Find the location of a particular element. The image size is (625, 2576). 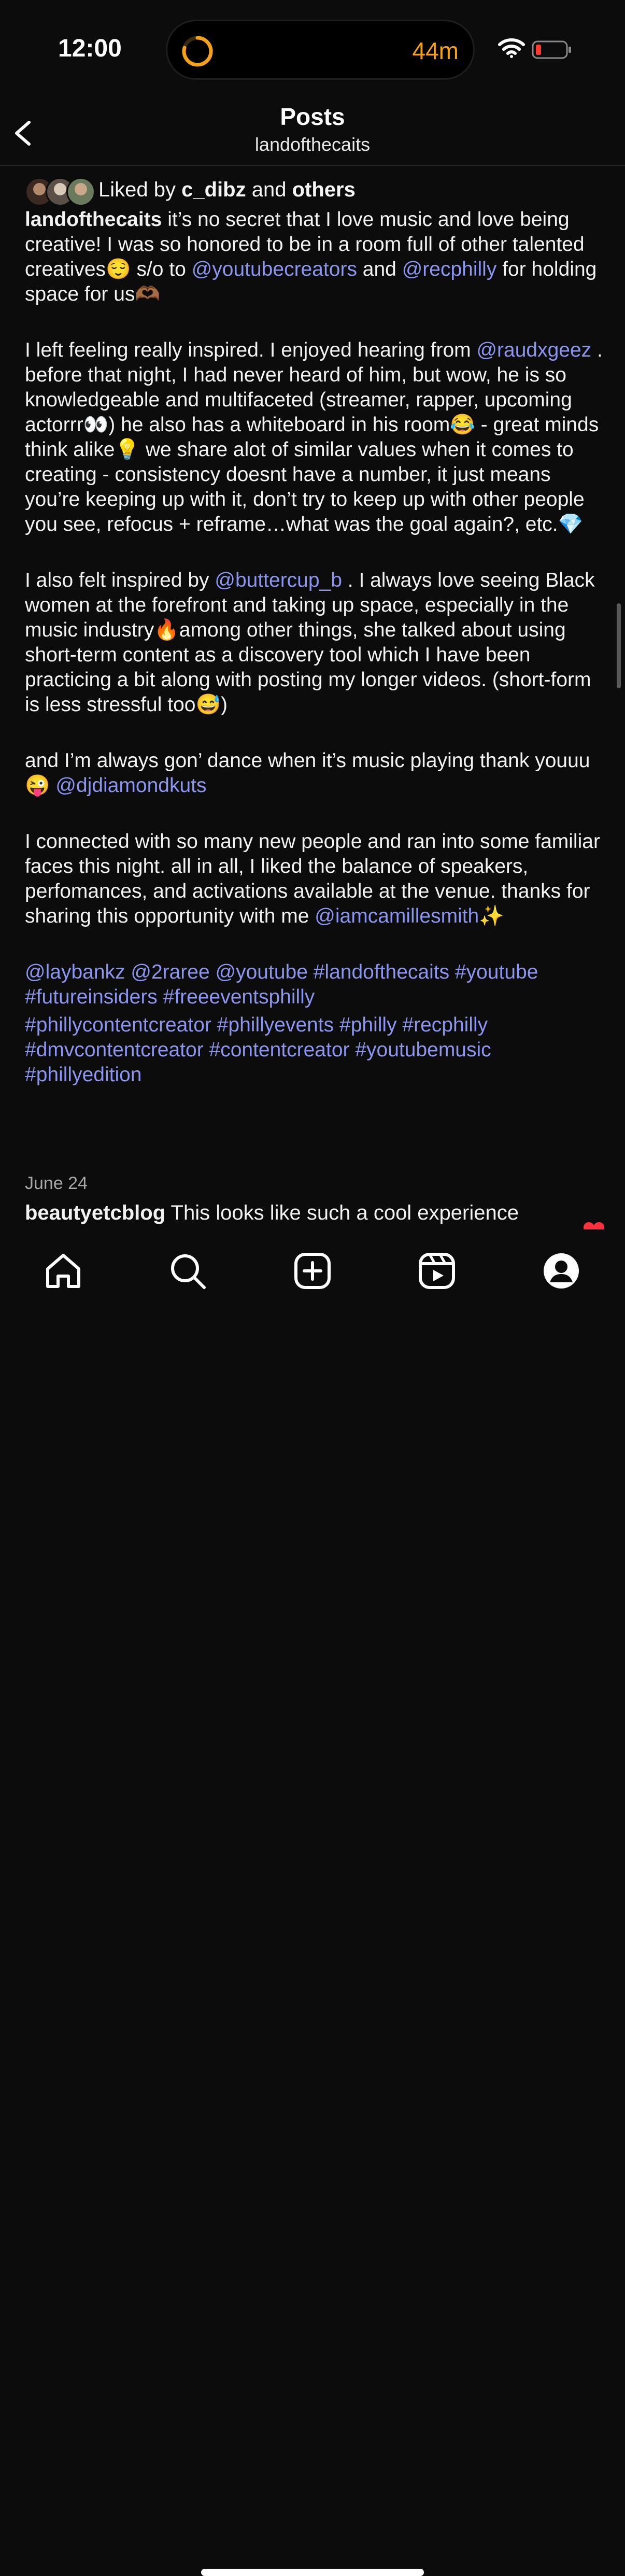

liked-by-prefix: Liked by is located at coordinates (140, 189).